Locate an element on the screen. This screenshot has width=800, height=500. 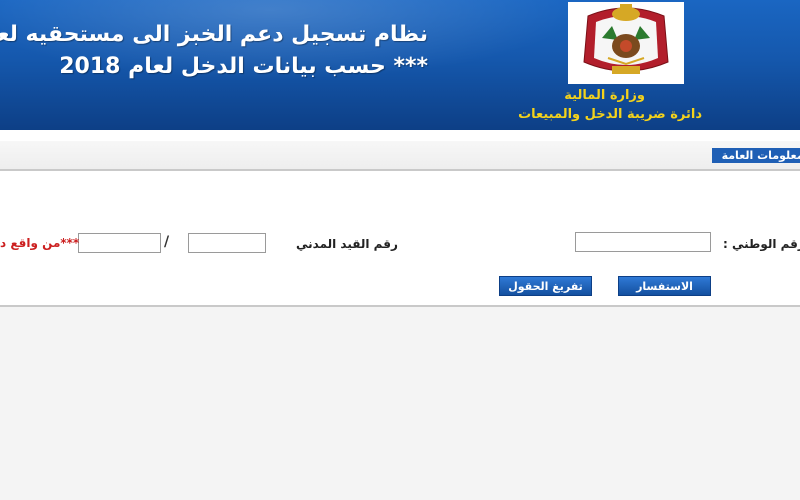
jordan-coat-of-arms-icon is located at coordinates (626, 43).